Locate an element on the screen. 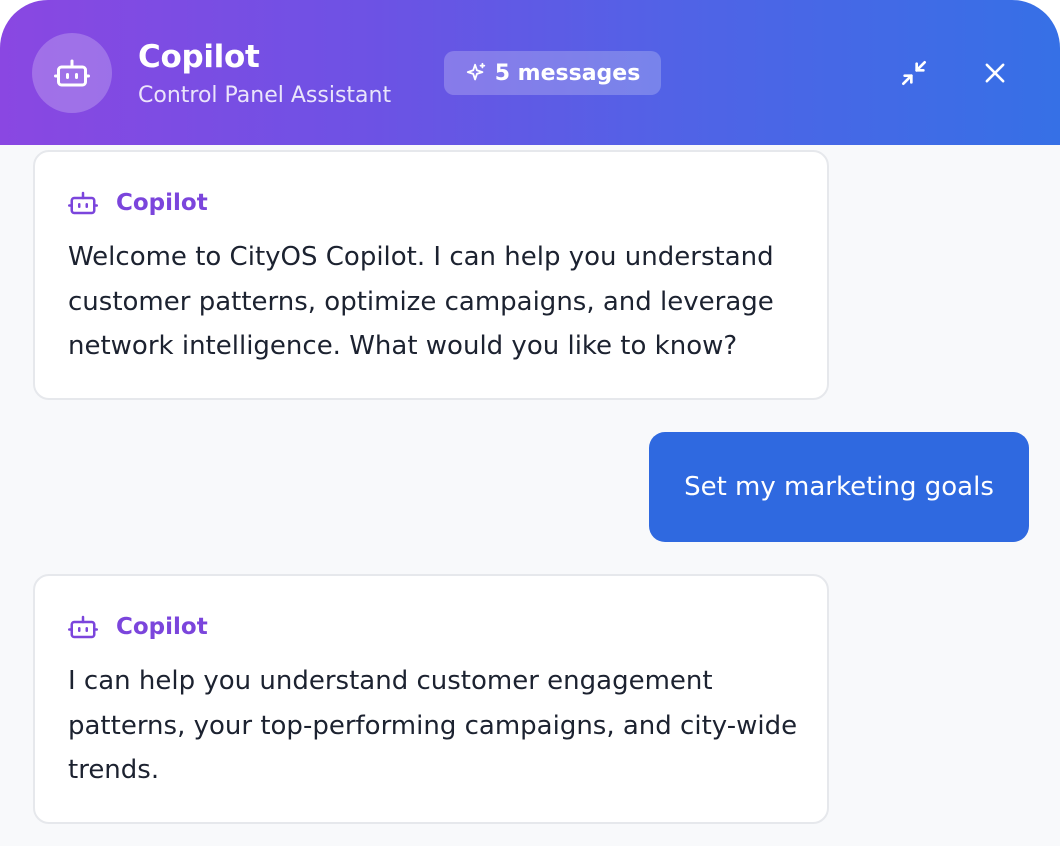 Image resolution: width=1060 pixels, height=846 pixels. message-count-badge: 5 messages is located at coordinates (552, 73).